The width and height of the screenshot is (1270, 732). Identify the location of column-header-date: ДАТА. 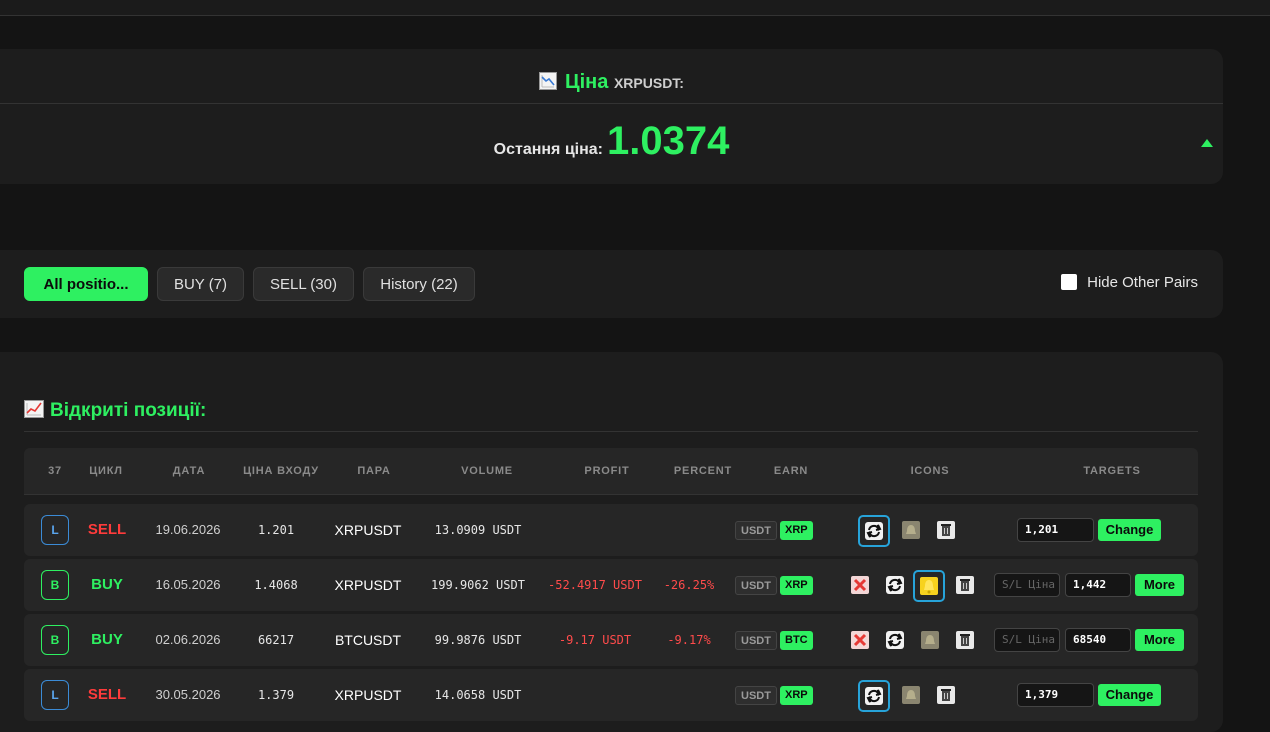
(189, 471).